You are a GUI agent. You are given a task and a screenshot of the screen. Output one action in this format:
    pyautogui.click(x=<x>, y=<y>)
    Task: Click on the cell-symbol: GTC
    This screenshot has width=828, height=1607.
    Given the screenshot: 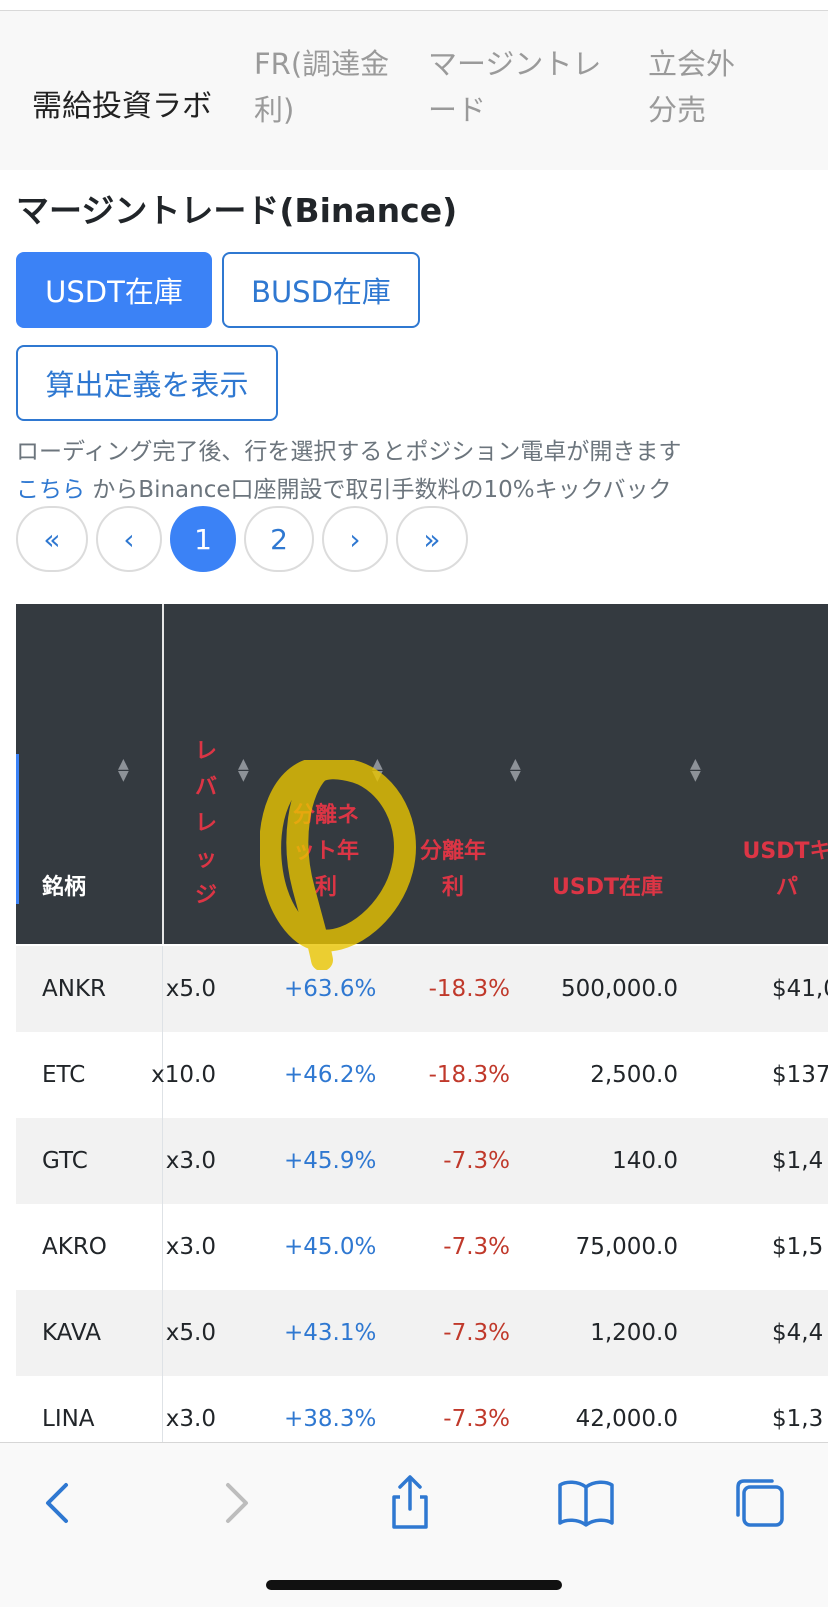 What is the action you would take?
    pyautogui.click(x=65, y=1161)
    